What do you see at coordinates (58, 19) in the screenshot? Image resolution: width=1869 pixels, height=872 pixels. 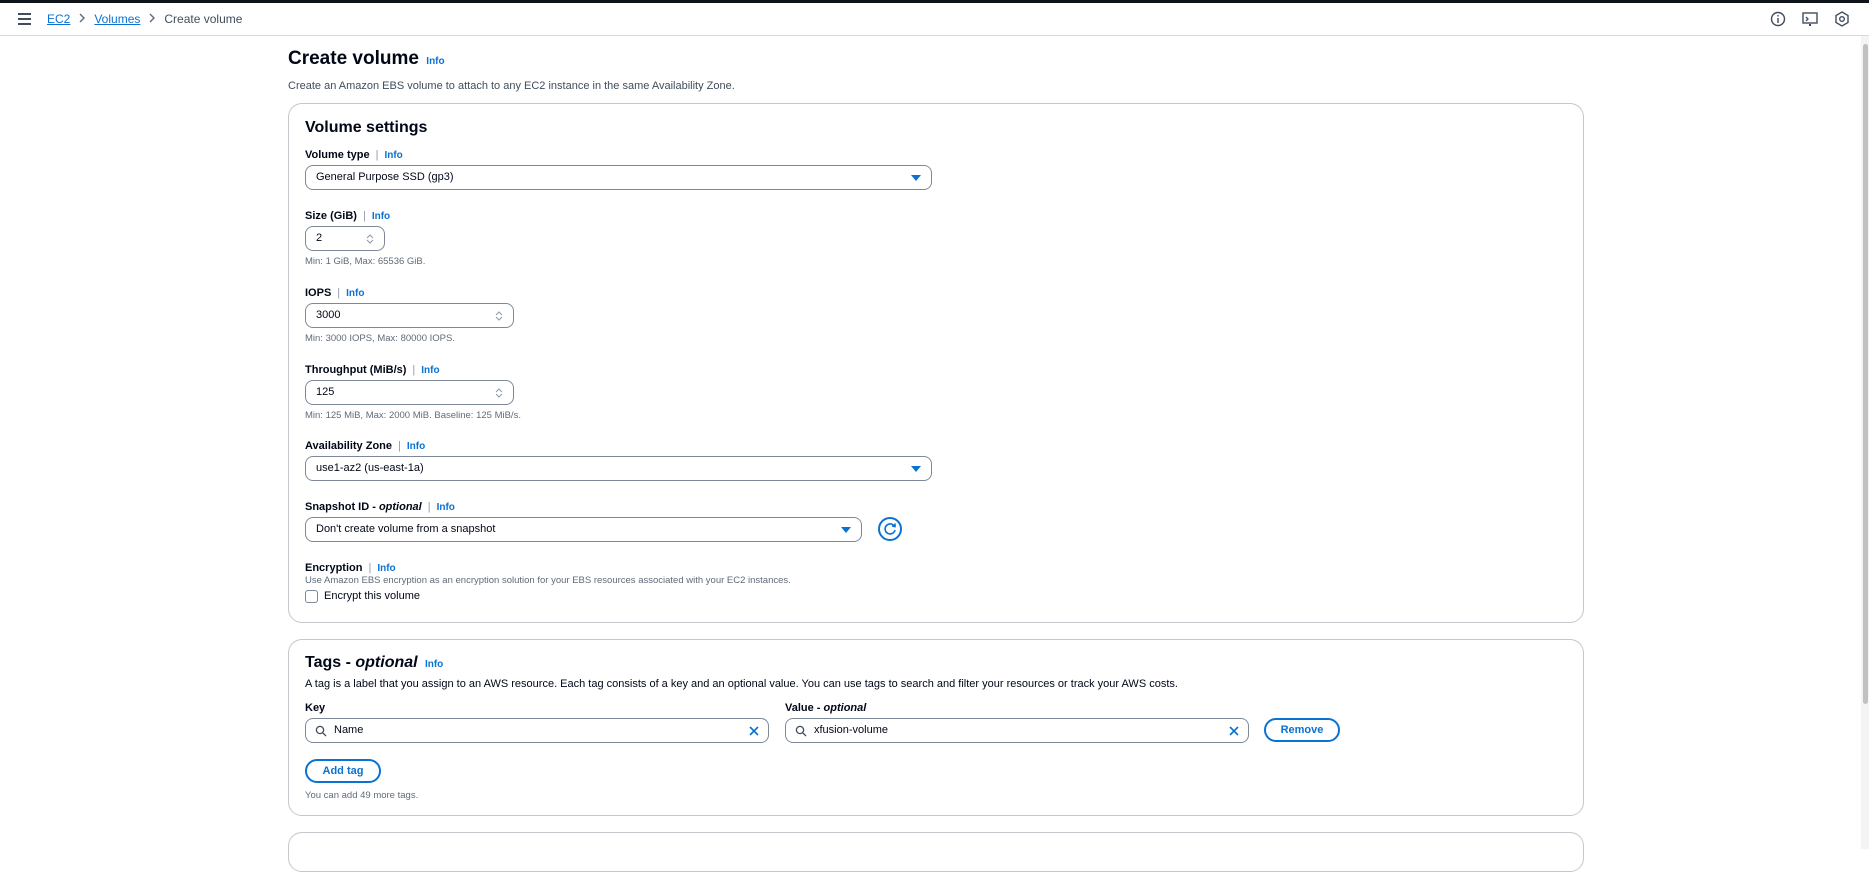 I see `breadcrumb-ec2-link: EC2` at bounding box center [58, 19].